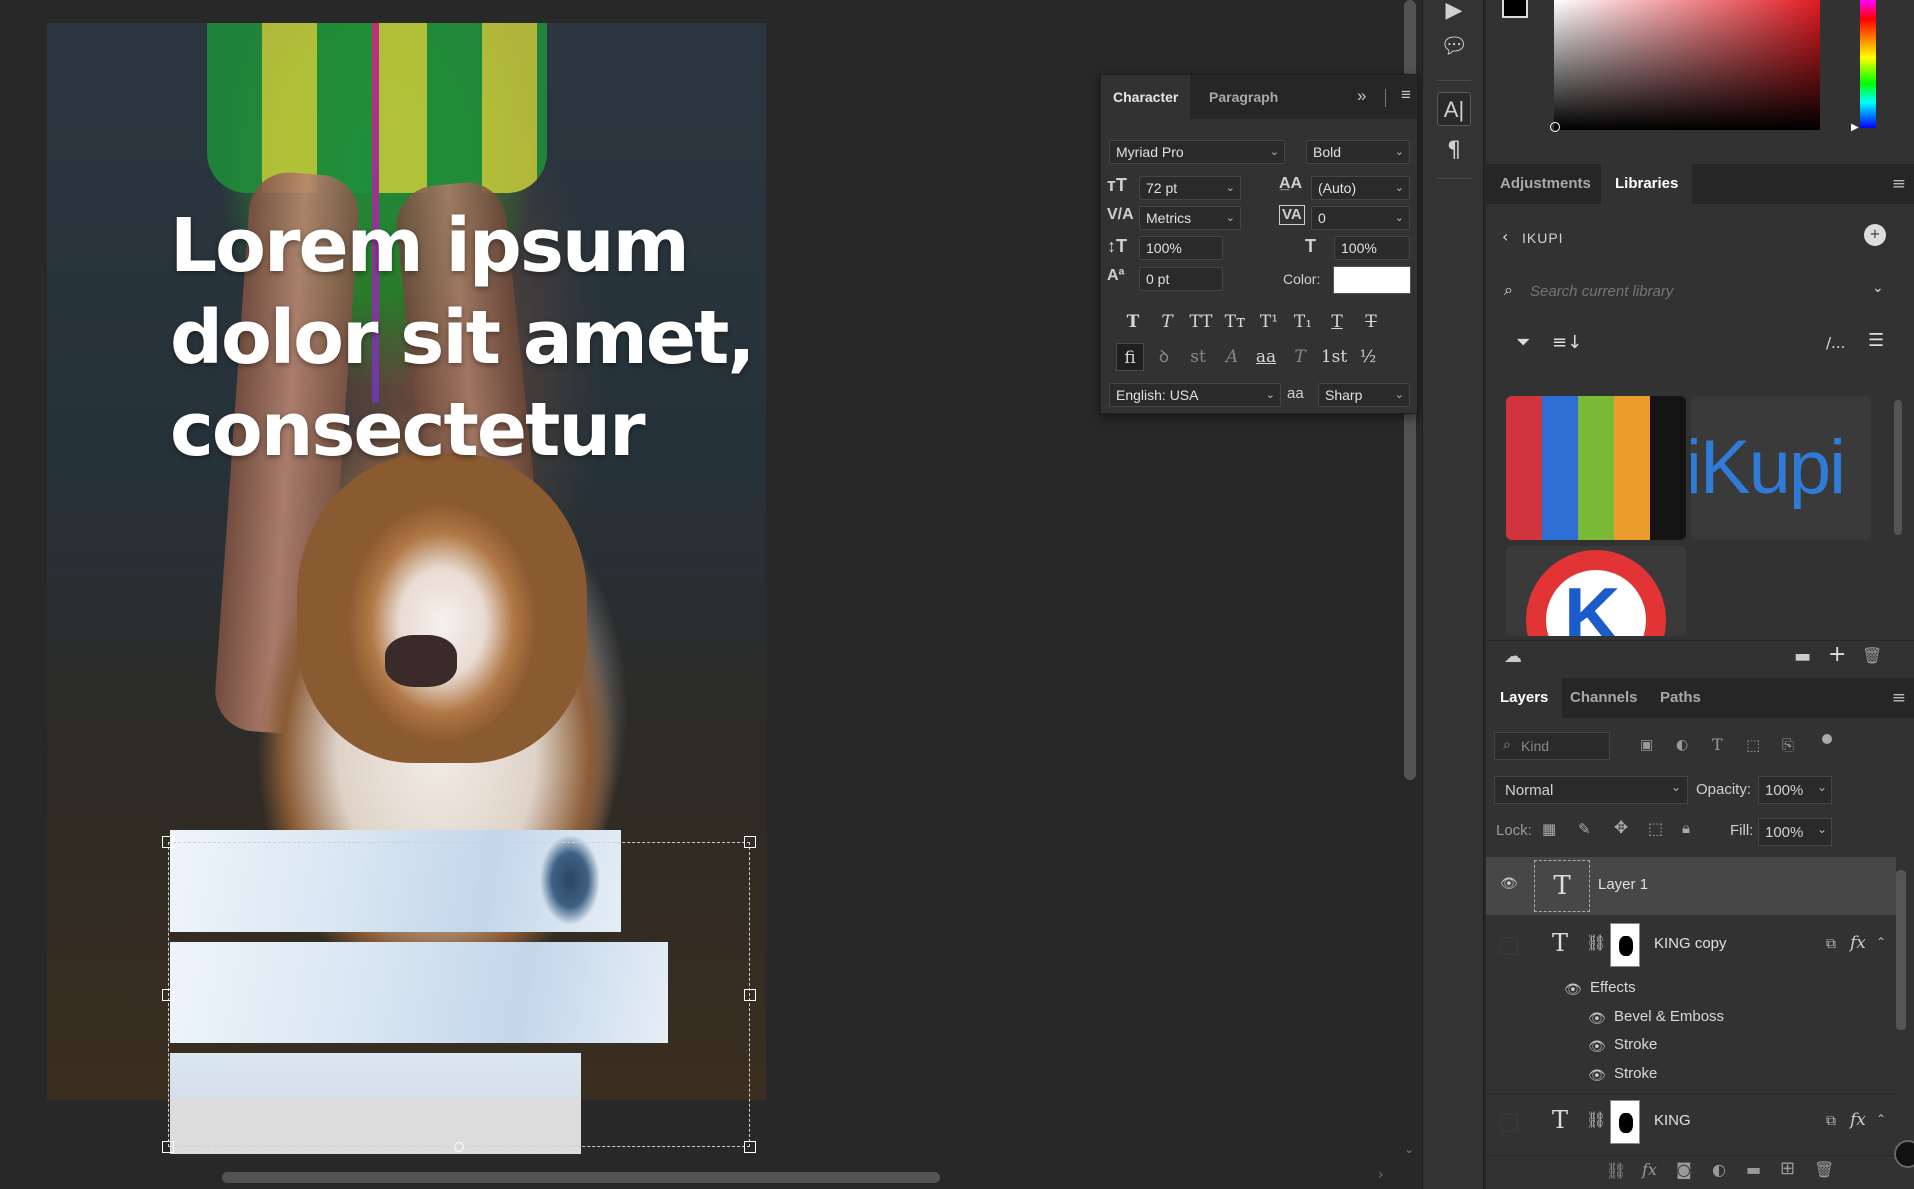 The width and height of the screenshot is (1914, 1189). What do you see at coordinates (1372, 248) in the screenshot?
I see `horizontal-scale-field: 100%` at bounding box center [1372, 248].